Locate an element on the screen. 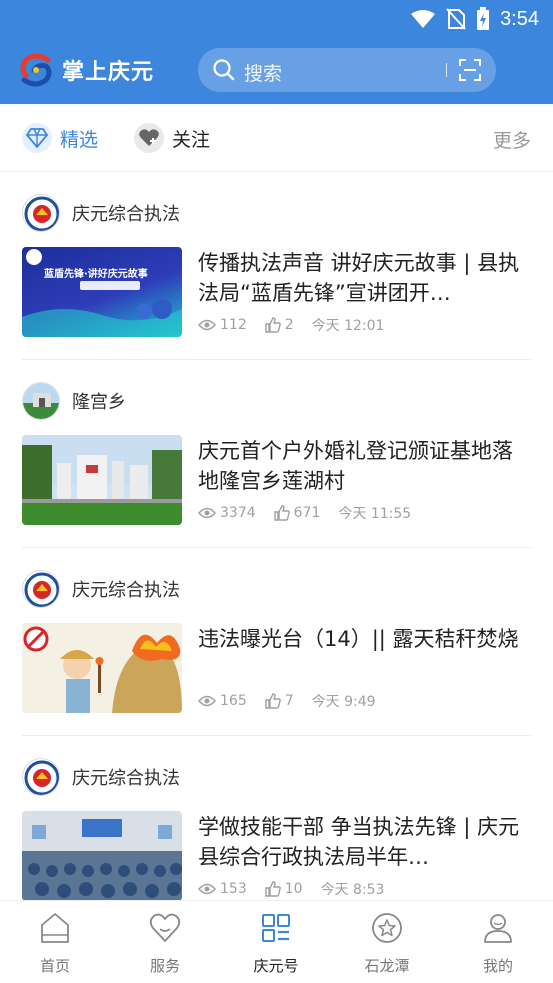  view-count: 165 is located at coordinates (222, 701).